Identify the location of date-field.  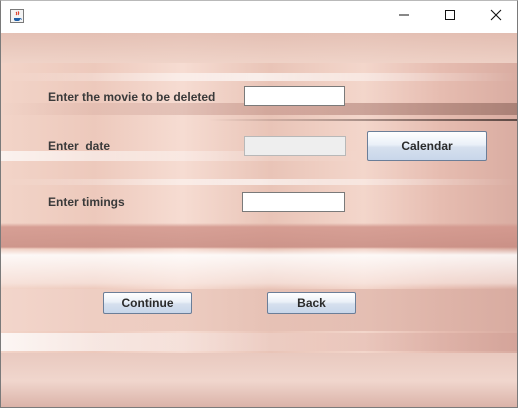
(295, 146).